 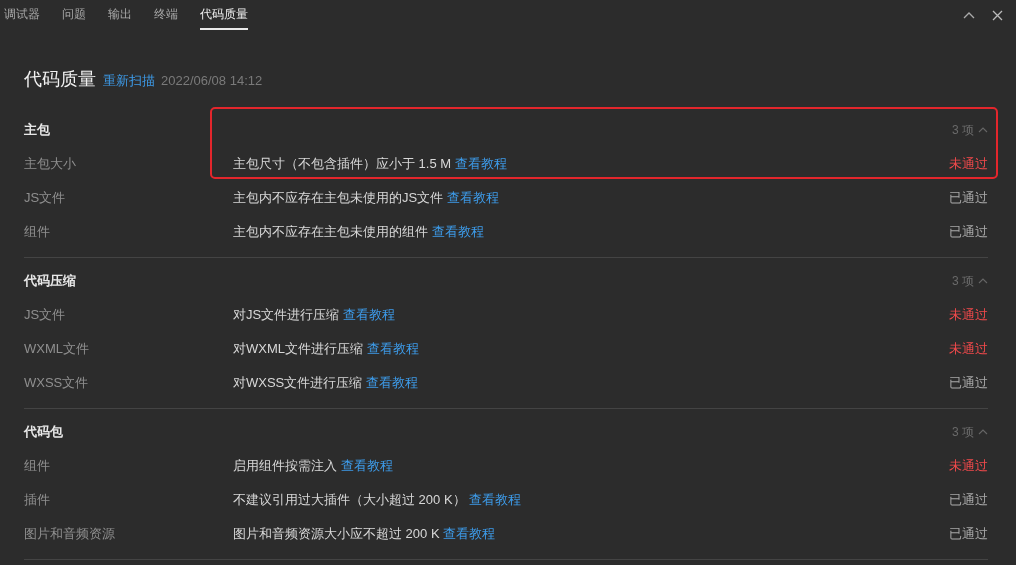 What do you see at coordinates (70, 534) in the screenshot?
I see `check-name: 图片和音频资源` at bounding box center [70, 534].